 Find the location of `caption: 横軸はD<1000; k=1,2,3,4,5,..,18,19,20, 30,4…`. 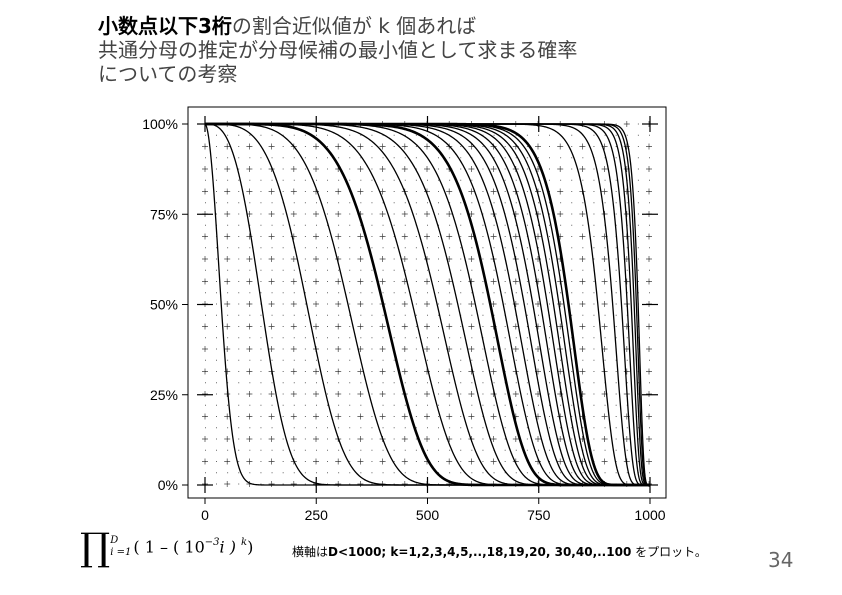

caption: 横軸はD<1000; k=1,2,3,4,5,..,18,19,20, 30,4… is located at coordinates (499, 551).